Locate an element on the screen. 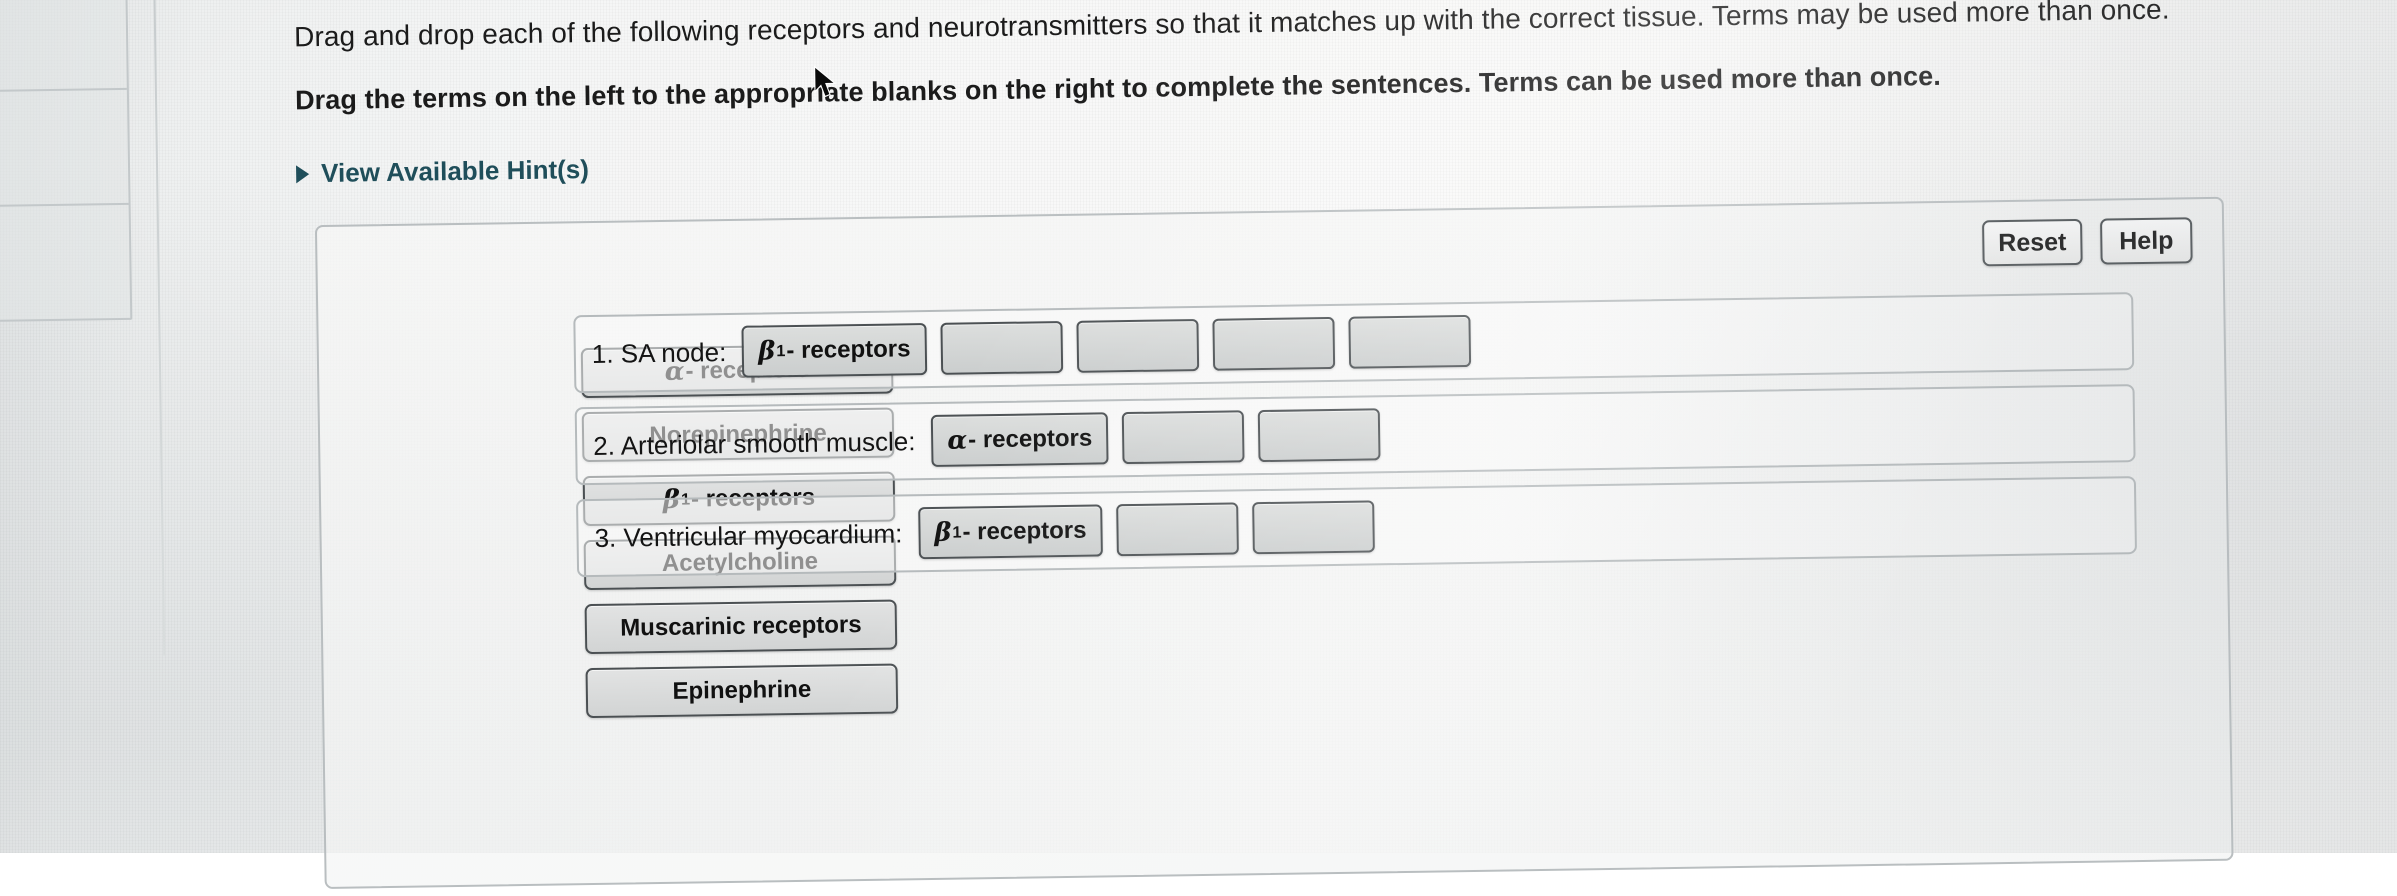 The image size is (2397, 896). answer-row: 2. Arteriolar smooth muscle: α - receptors is located at coordinates (1355, 435).